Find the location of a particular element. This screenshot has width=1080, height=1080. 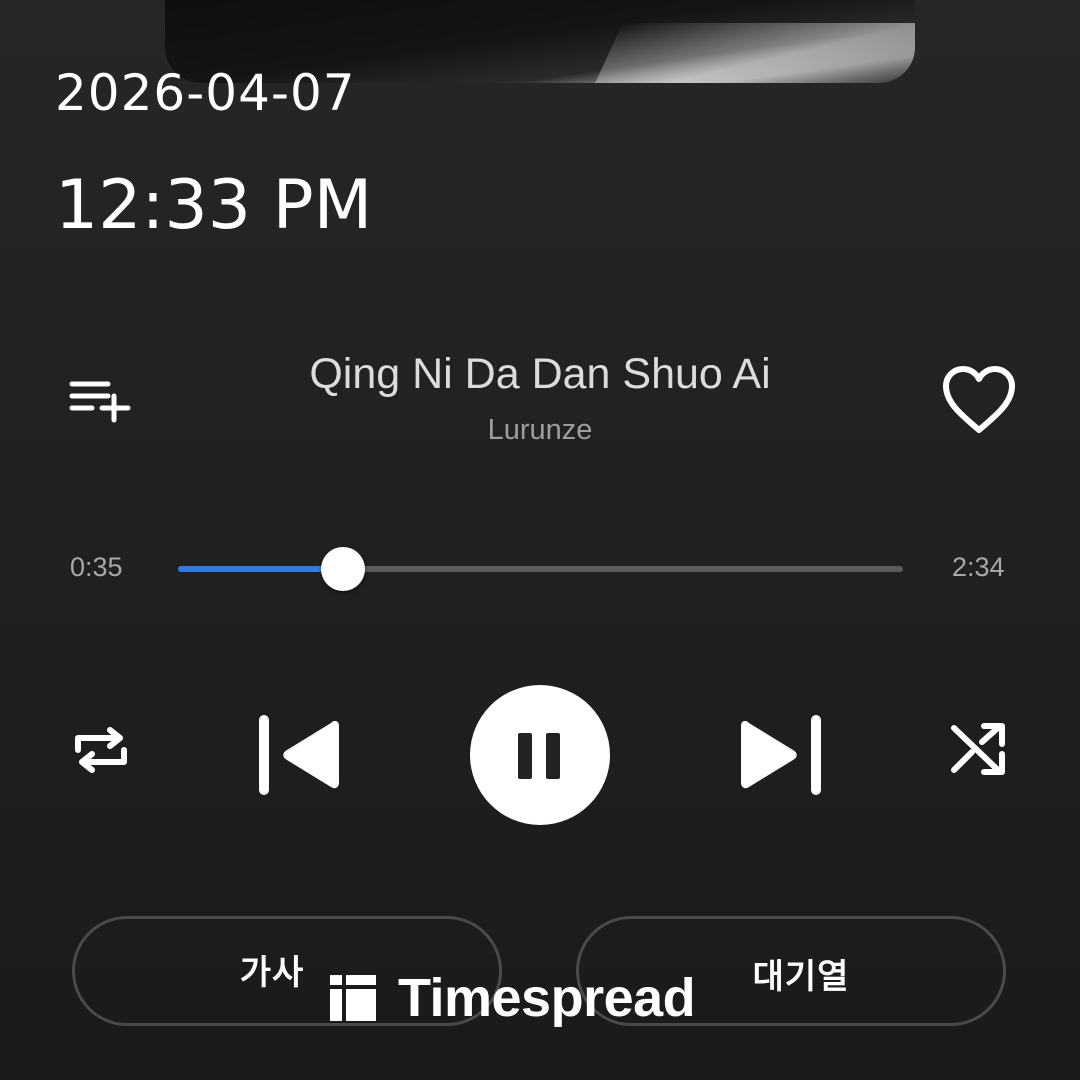

album-artwork-highlight is located at coordinates (755, 53).